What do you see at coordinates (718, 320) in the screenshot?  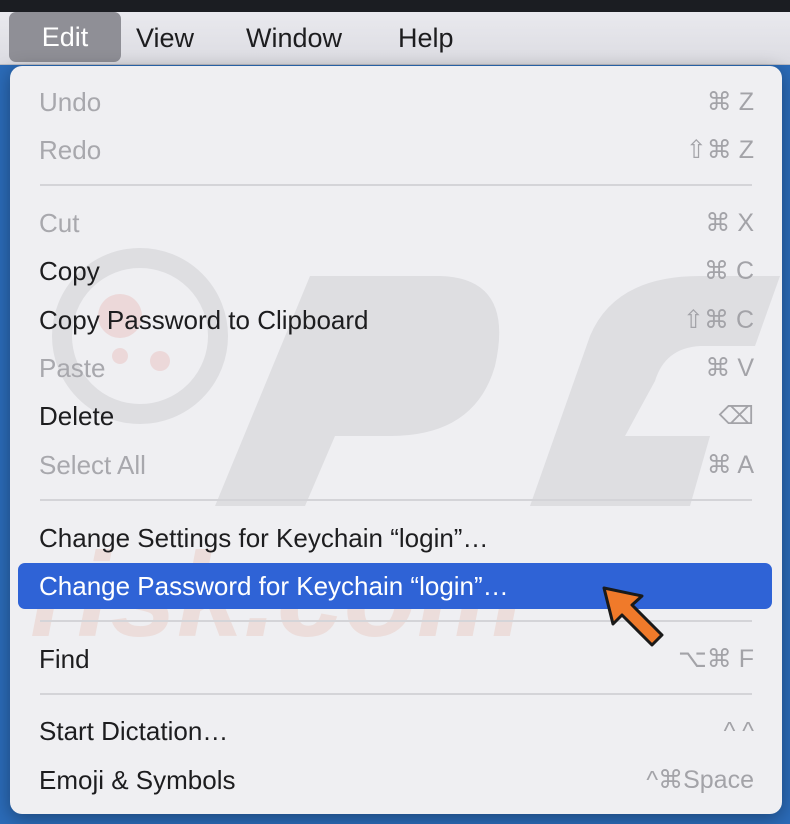 I see `shortcut-label: ⇧⌘ C` at bounding box center [718, 320].